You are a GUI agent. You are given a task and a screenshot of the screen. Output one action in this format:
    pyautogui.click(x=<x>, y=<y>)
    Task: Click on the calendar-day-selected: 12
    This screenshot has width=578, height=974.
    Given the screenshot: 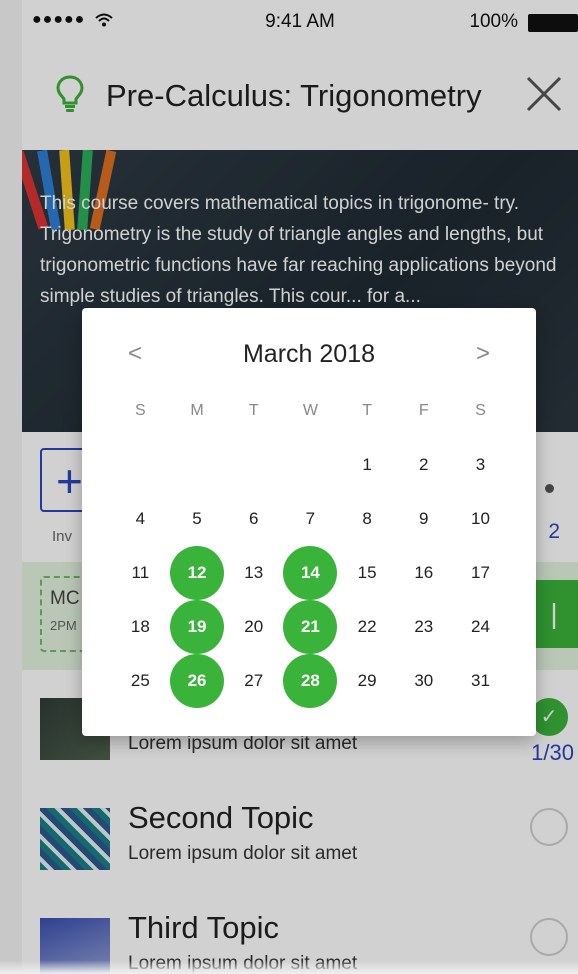 What is the action you would take?
    pyautogui.click(x=197, y=573)
    